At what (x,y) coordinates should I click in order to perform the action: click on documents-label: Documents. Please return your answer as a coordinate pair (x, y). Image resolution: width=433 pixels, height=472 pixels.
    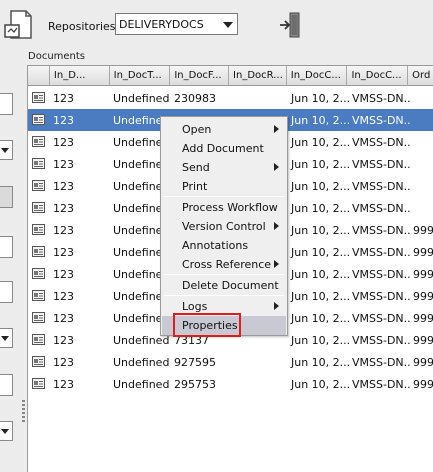
    Looking at the image, I should click on (57, 56).